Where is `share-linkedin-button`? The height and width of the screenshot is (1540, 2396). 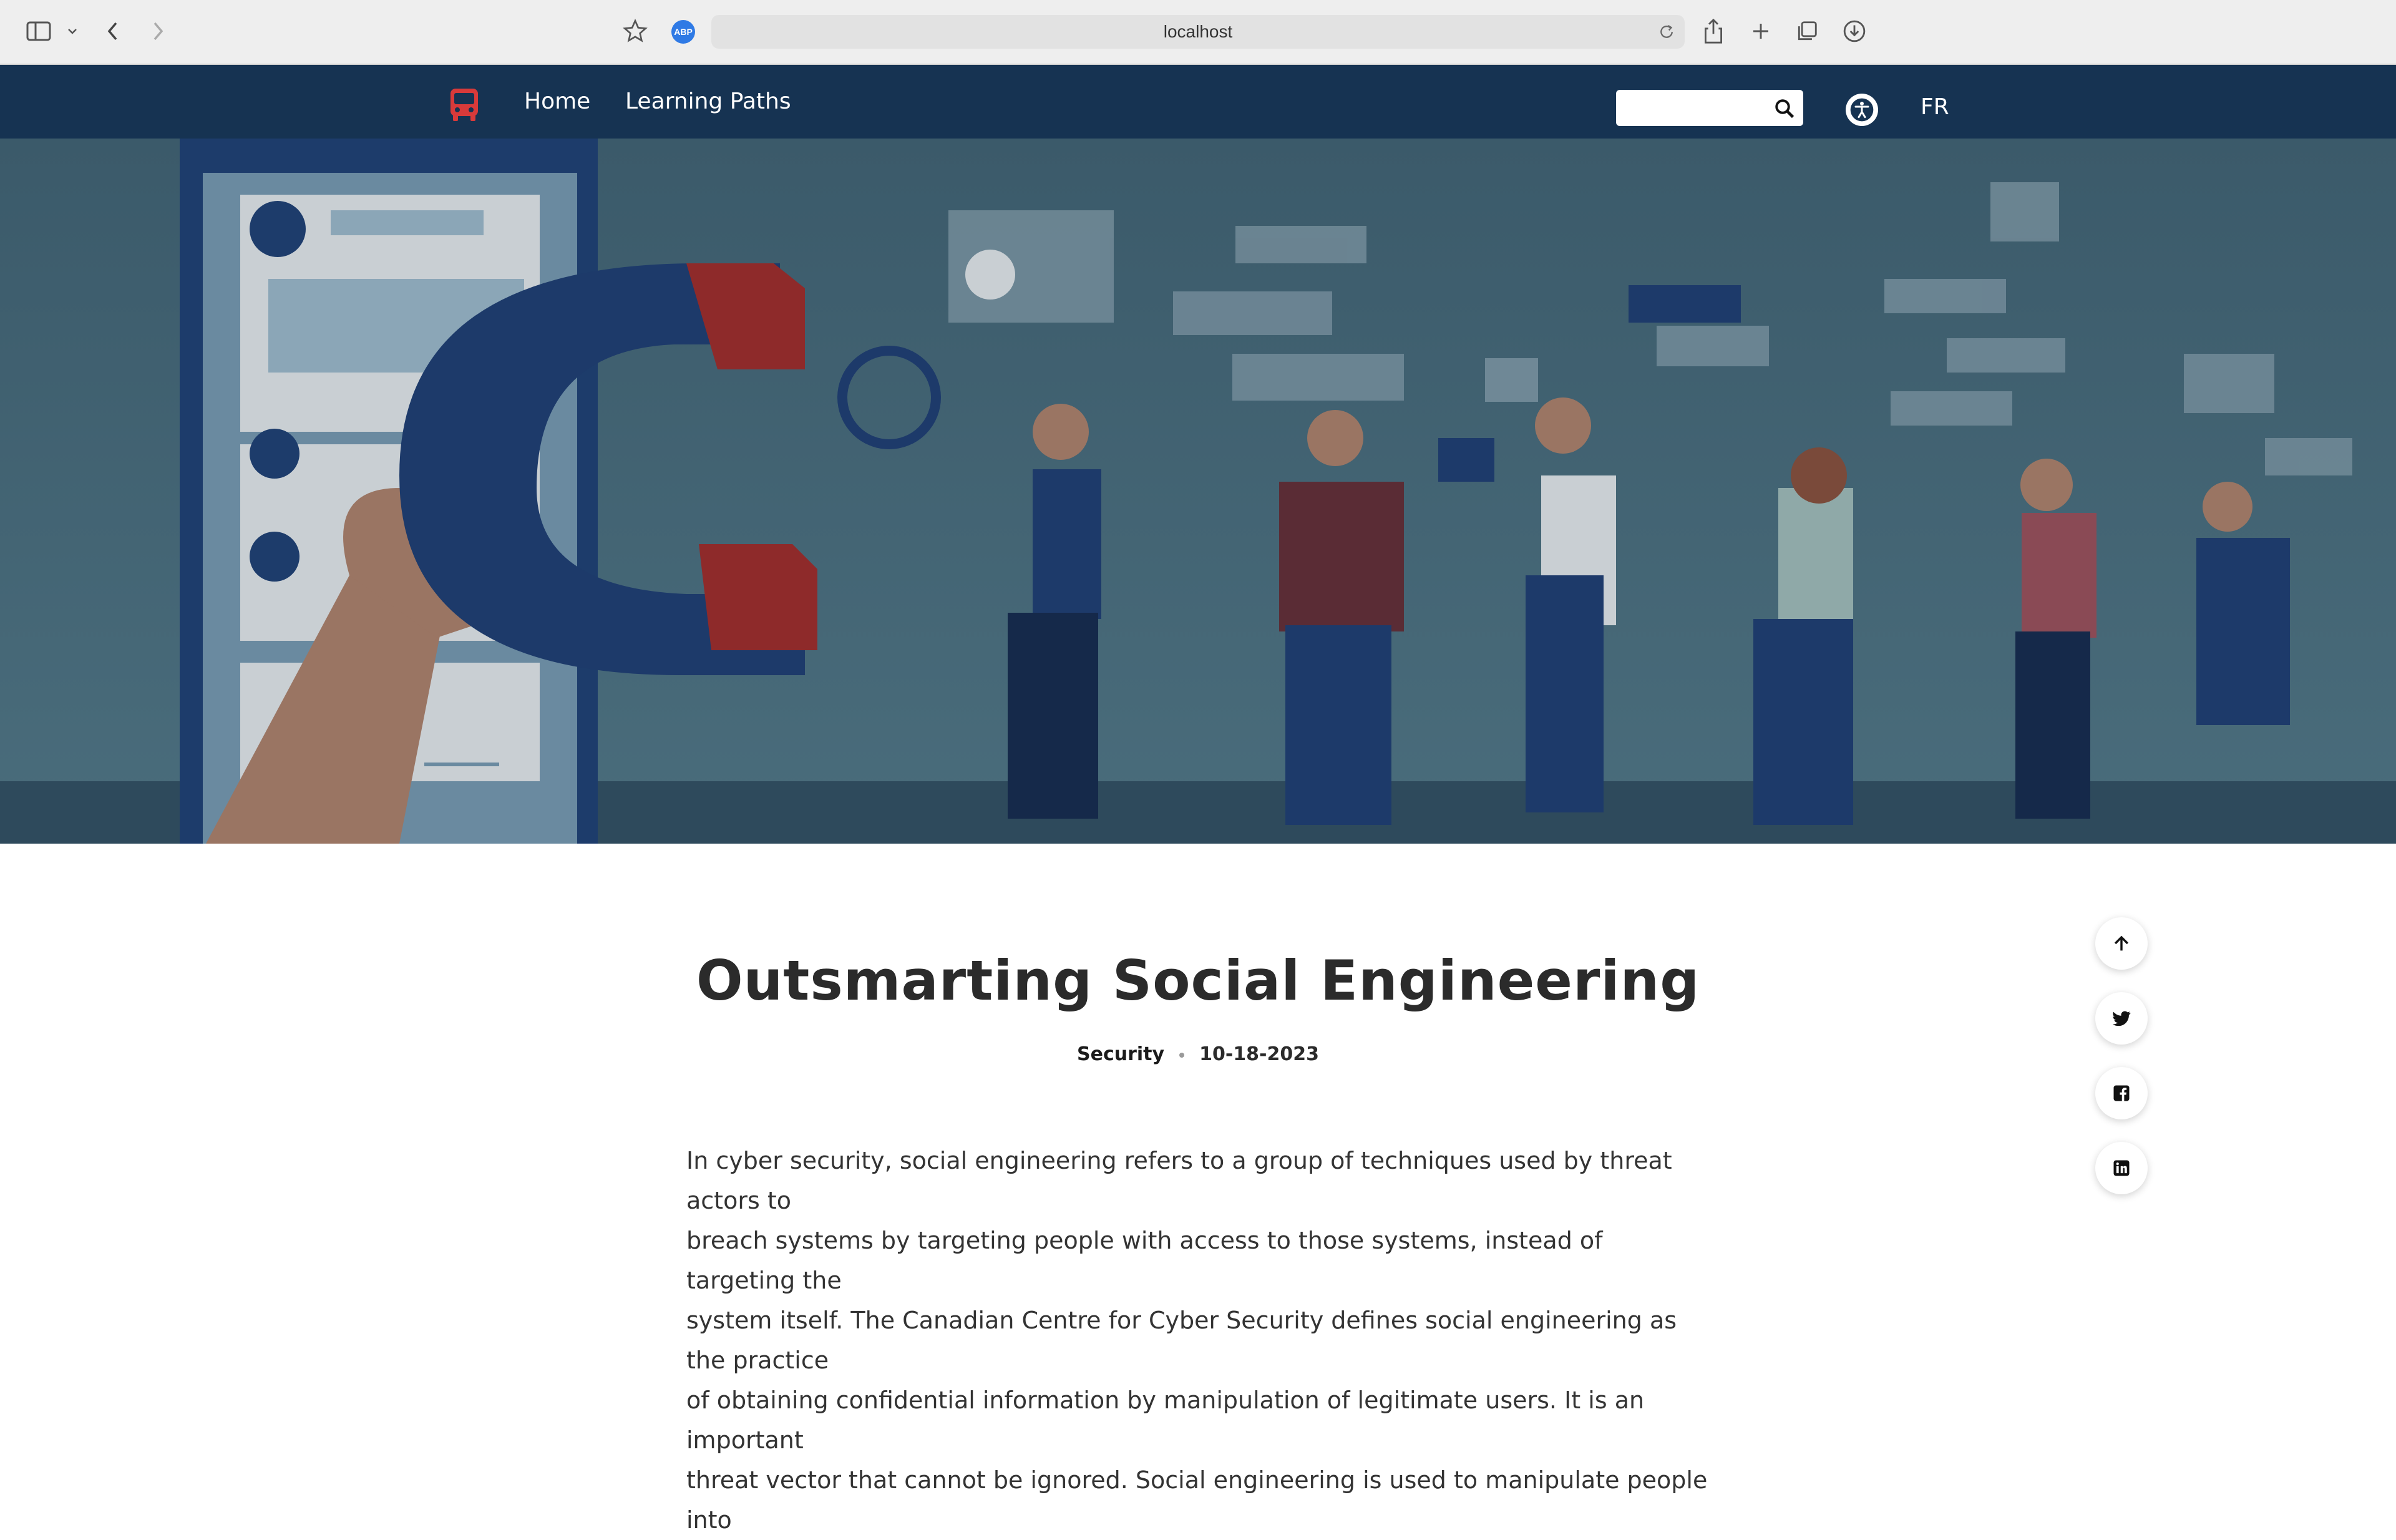 share-linkedin-button is located at coordinates (2121, 1168).